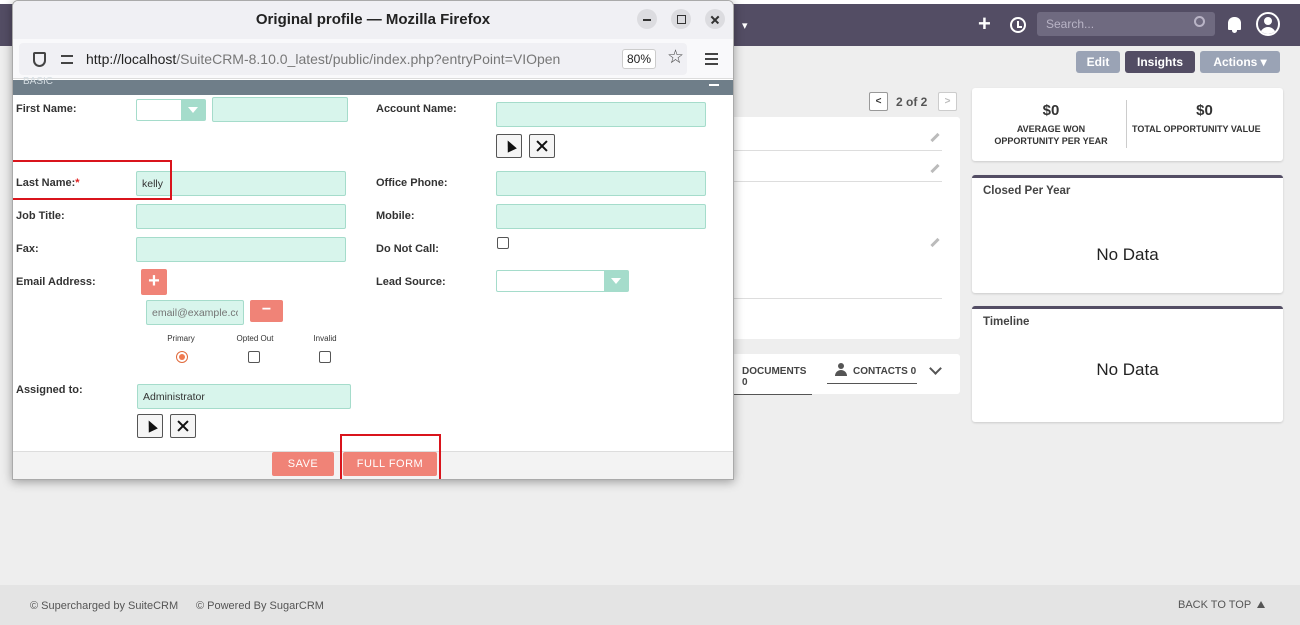 The image size is (1300, 625). I want to click on tab-documents: DOCUMENTS 0, so click(769, 380).